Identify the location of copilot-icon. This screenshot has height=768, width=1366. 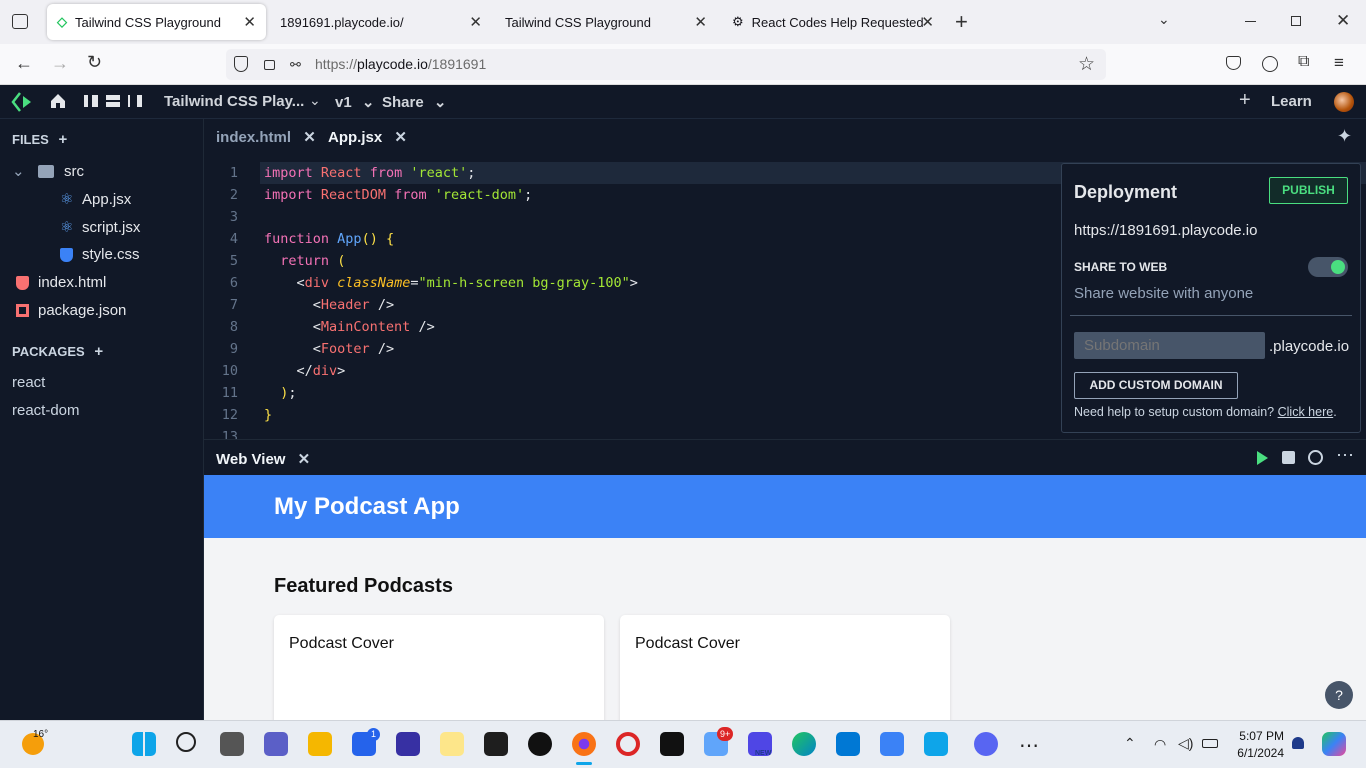
(1334, 744).